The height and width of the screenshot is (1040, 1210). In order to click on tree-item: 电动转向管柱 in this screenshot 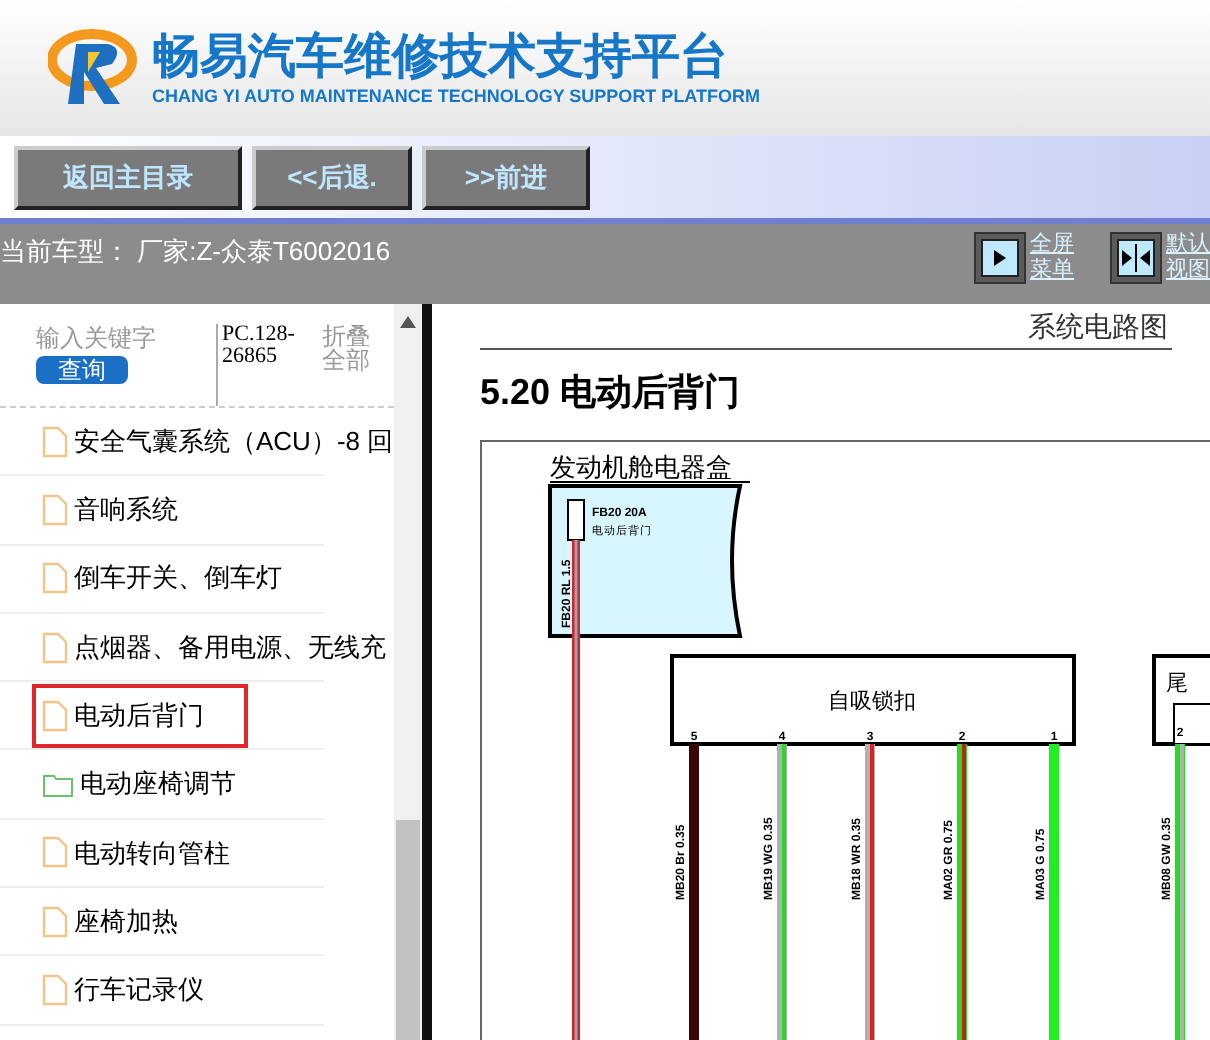, I will do `click(133, 852)`.